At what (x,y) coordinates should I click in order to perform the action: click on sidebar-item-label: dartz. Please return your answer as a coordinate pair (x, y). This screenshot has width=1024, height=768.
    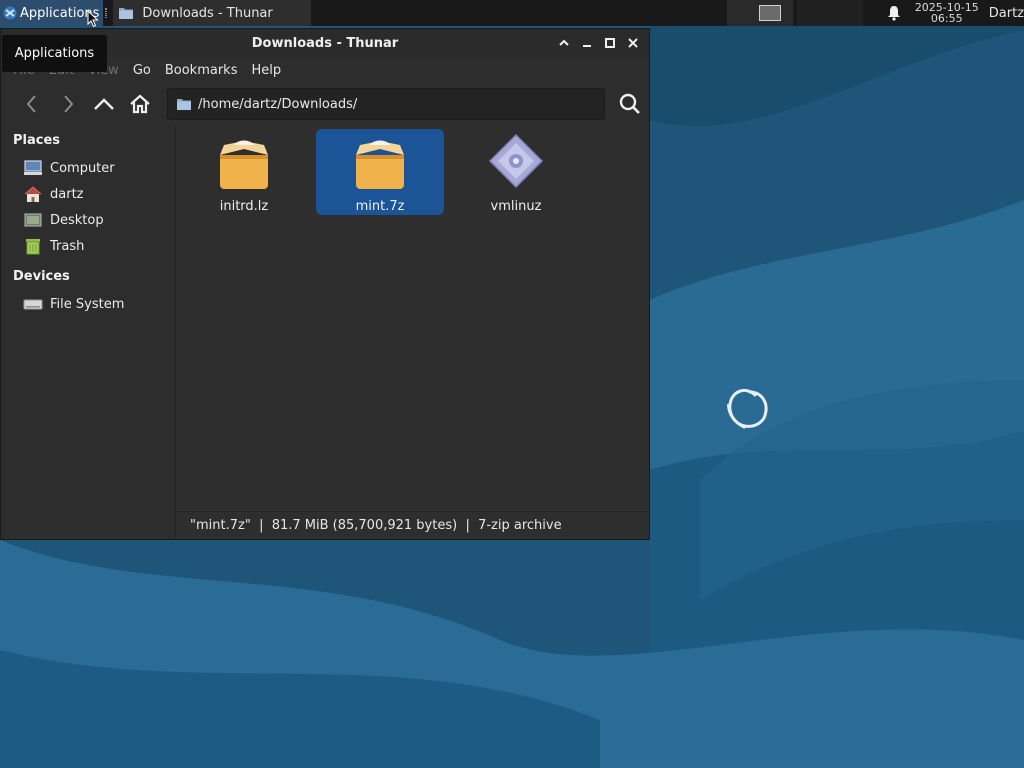
    Looking at the image, I should click on (67, 194).